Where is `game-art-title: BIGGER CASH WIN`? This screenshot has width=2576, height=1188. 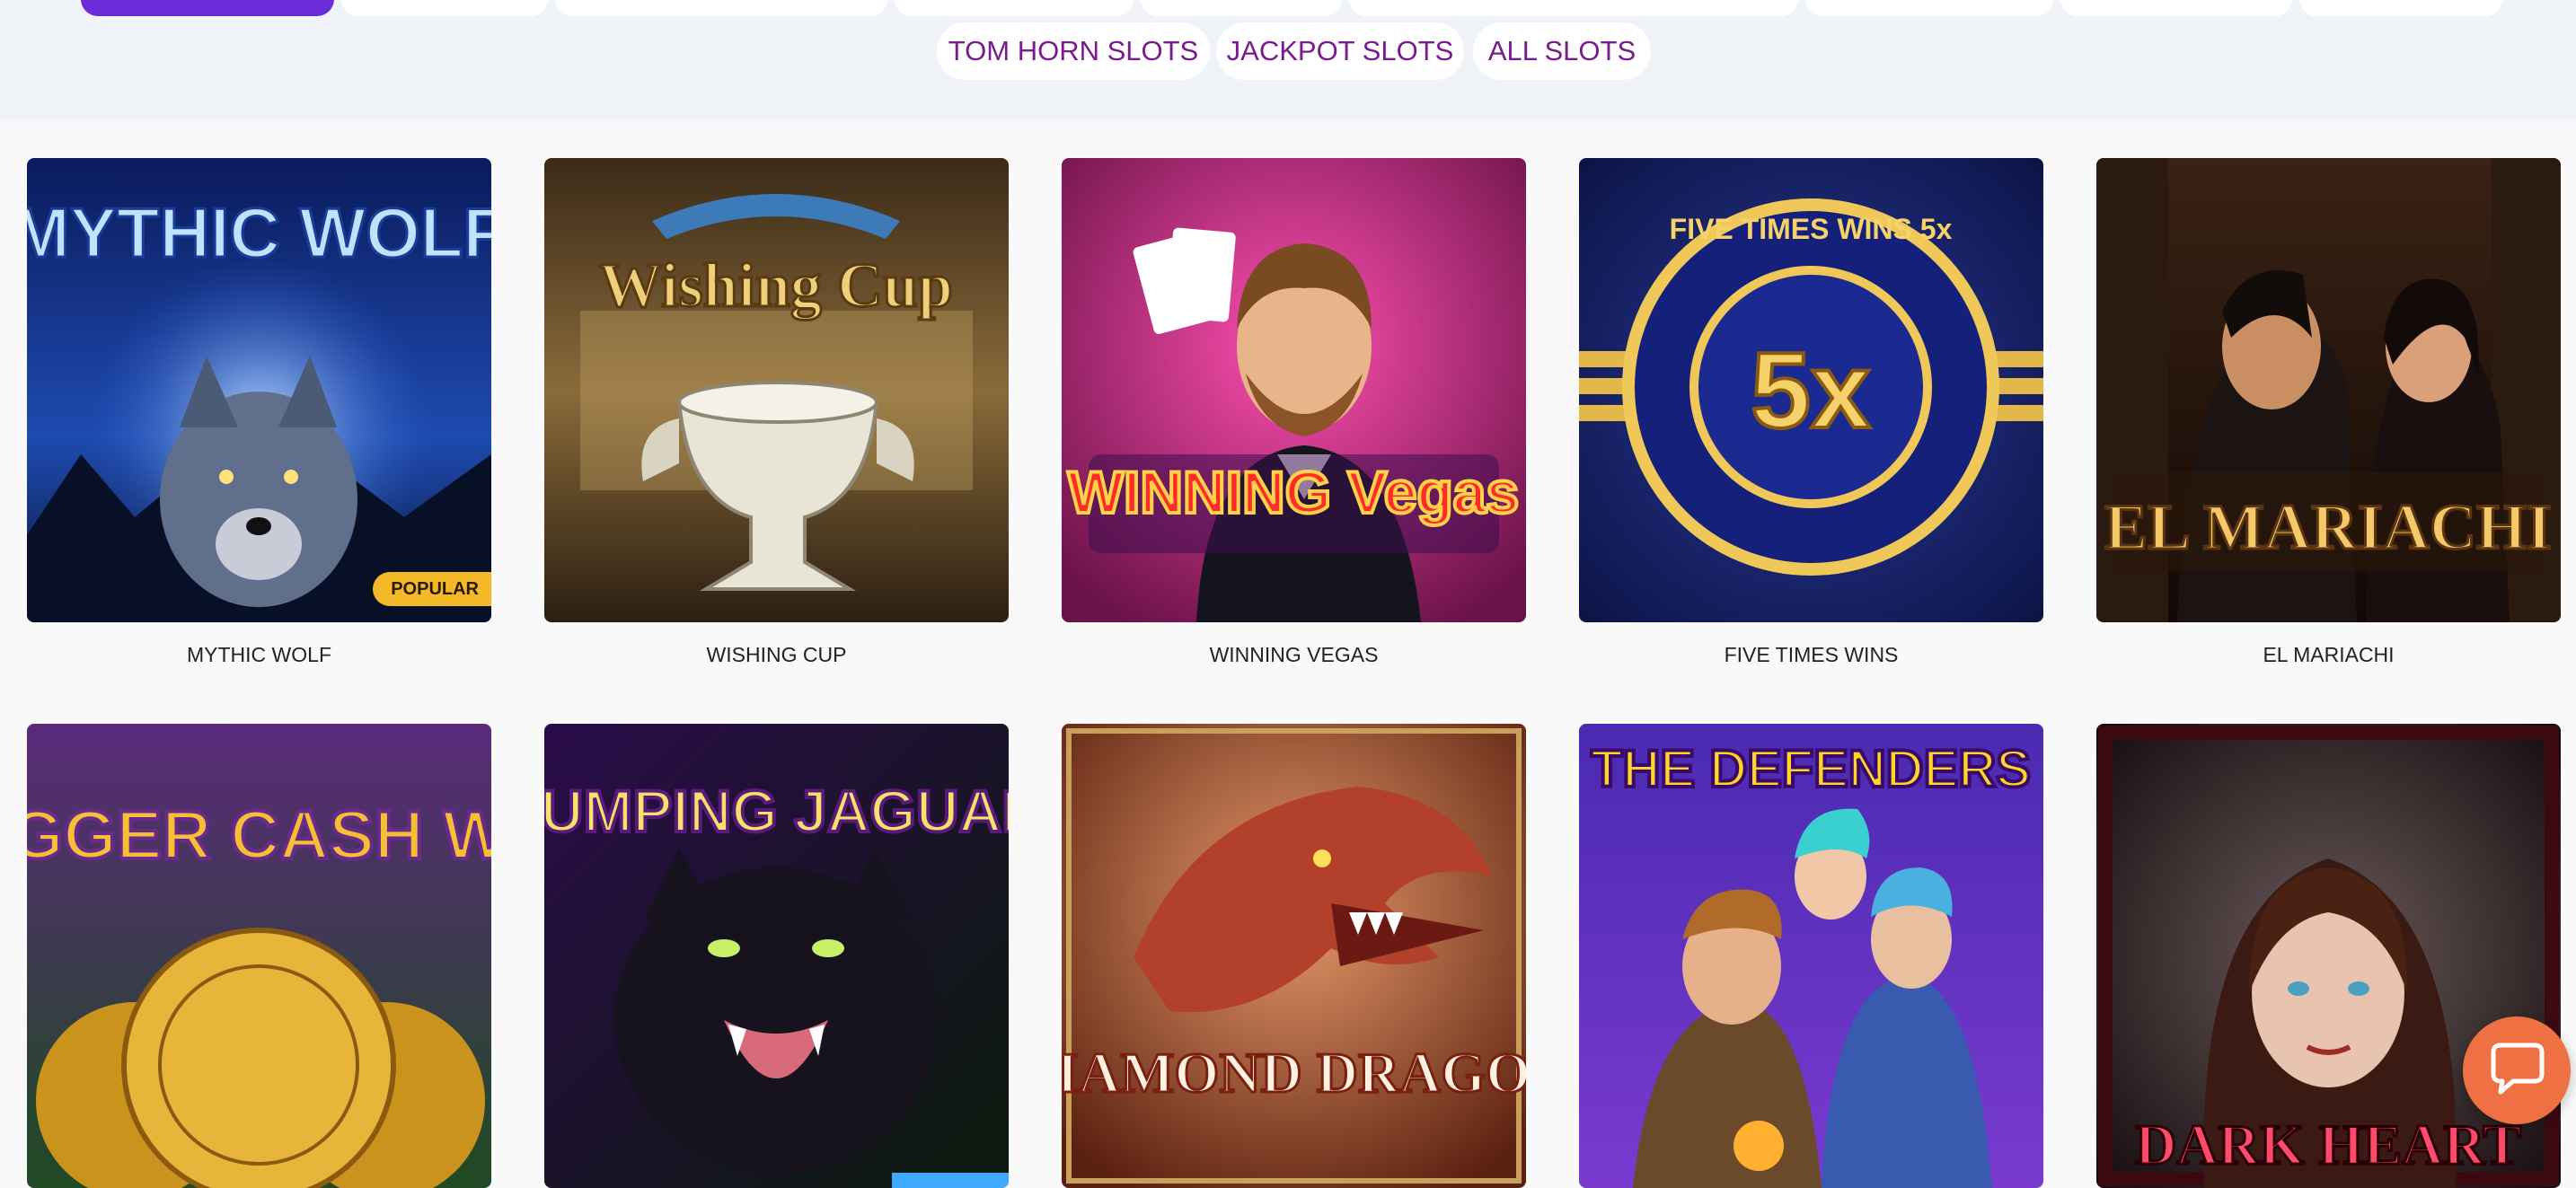
game-art-title: BIGGER CASH WIN is located at coordinates (259, 835).